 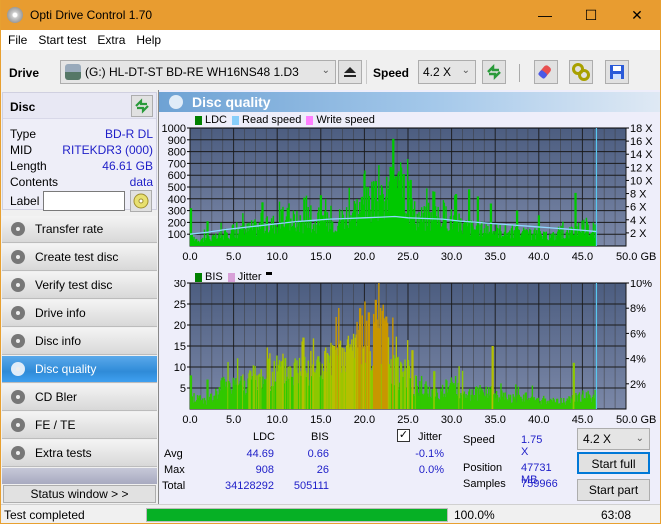 I want to click on y2-tick-label: 4%, so click(x=638, y=360).